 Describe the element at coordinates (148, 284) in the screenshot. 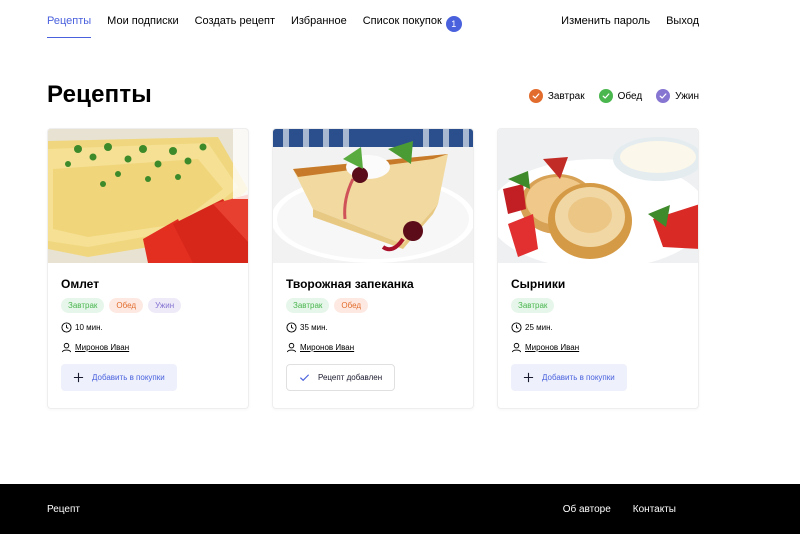

I see `recipe-title: Омлет` at that location.